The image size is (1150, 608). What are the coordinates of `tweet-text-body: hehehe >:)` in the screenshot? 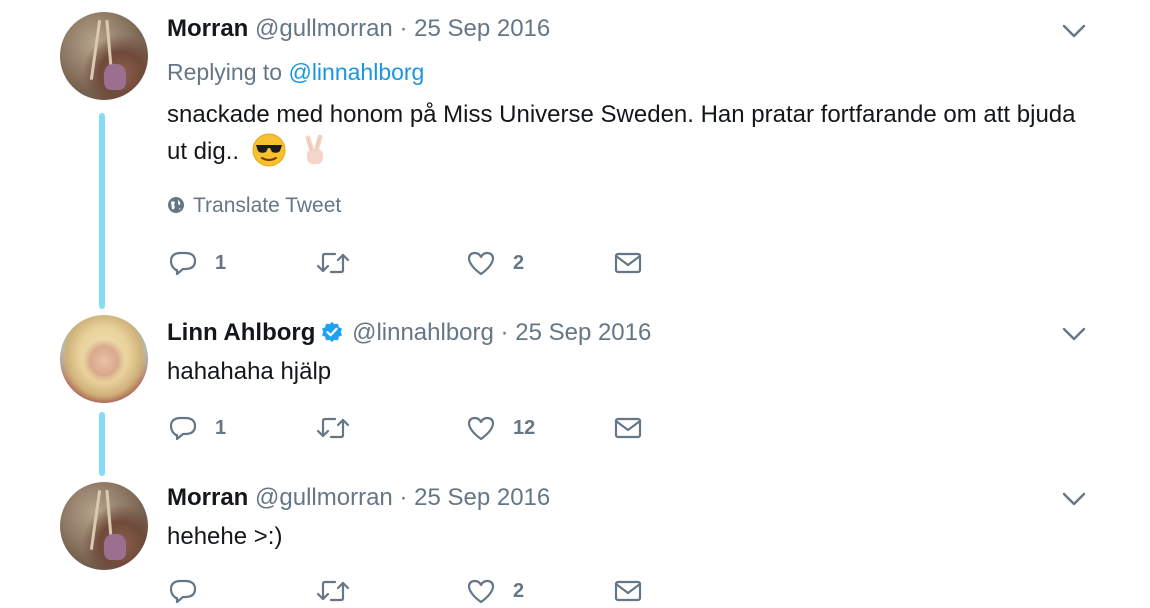 It's located at (225, 536).